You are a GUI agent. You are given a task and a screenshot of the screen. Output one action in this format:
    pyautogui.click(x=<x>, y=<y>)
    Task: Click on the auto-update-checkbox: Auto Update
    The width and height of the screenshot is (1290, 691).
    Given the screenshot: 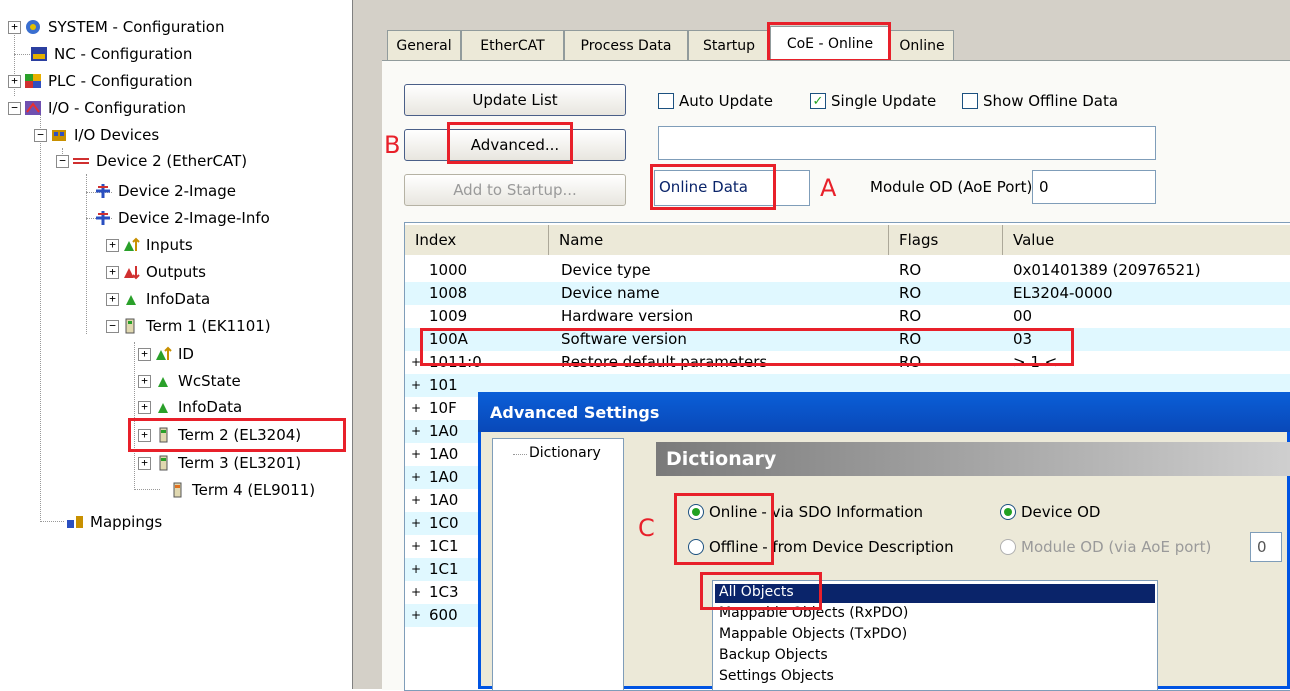 What is the action you would take?
    pyautogui.click(x=715, y=101)
    